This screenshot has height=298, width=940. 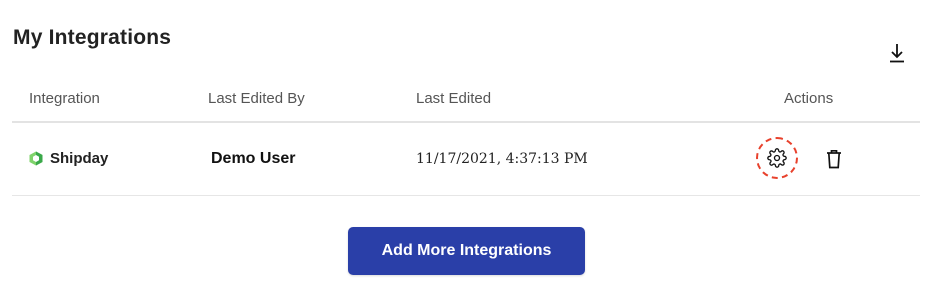 I want to click on last-edited-value: 11/17/2021, 4:37:13 PM, so click(x=502, y=159).